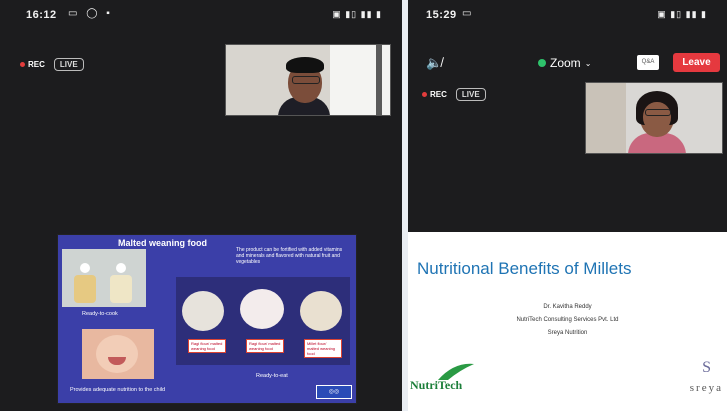 This screenshot has width=727, height=411. What do you see at coordinates (706, 388) in the screenshot?
I see `sreya-logo: sreya` at bounding box center [706, 388].